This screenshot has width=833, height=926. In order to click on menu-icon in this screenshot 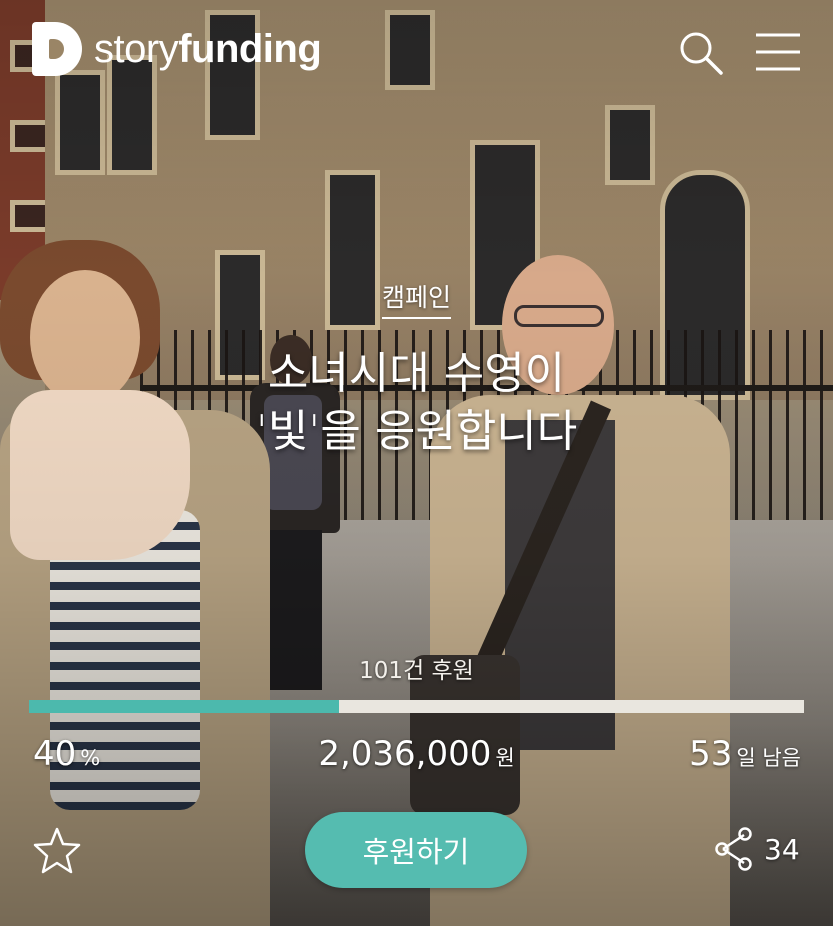, I will do `click(771, 52)`.